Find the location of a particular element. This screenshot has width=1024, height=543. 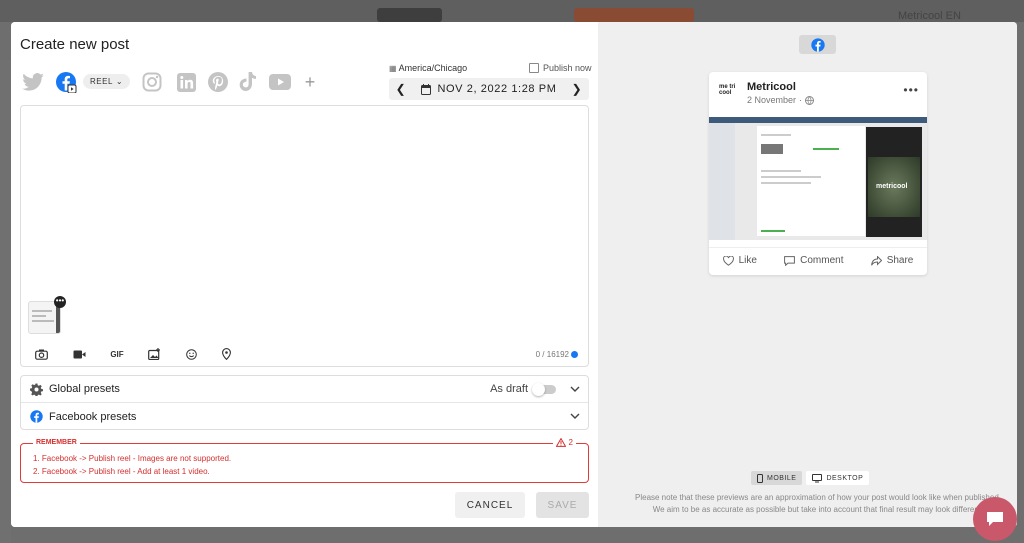

character-counter: 0 / 16192 is located at coordinates (557, 354).